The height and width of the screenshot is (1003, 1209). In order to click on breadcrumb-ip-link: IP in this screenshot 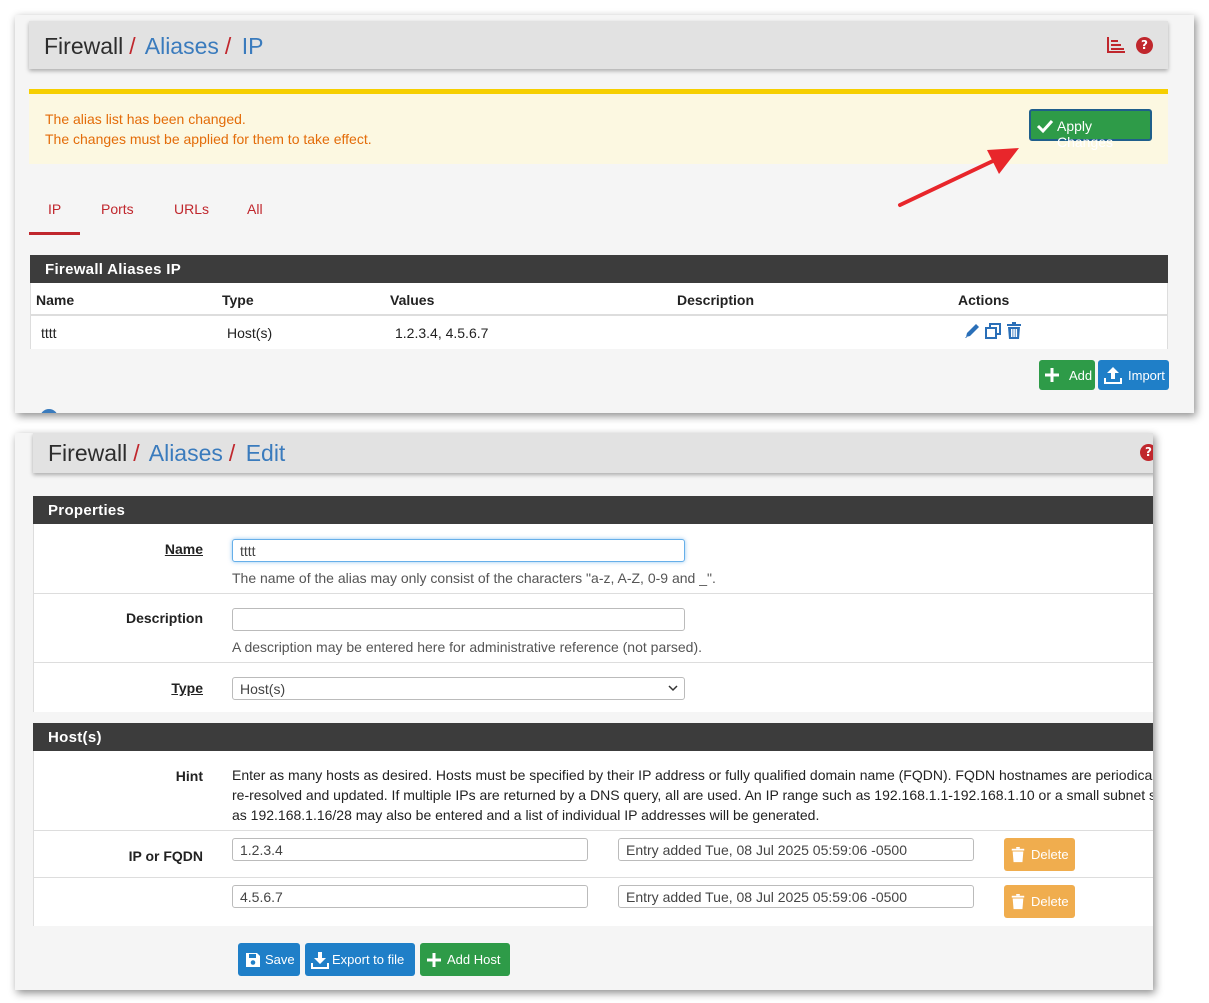, I will do `click(253, 46)`.